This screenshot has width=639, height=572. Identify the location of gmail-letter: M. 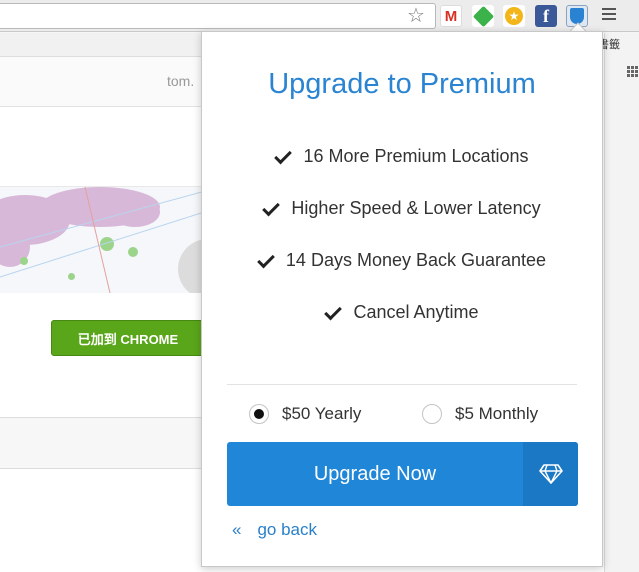
(451, 16).